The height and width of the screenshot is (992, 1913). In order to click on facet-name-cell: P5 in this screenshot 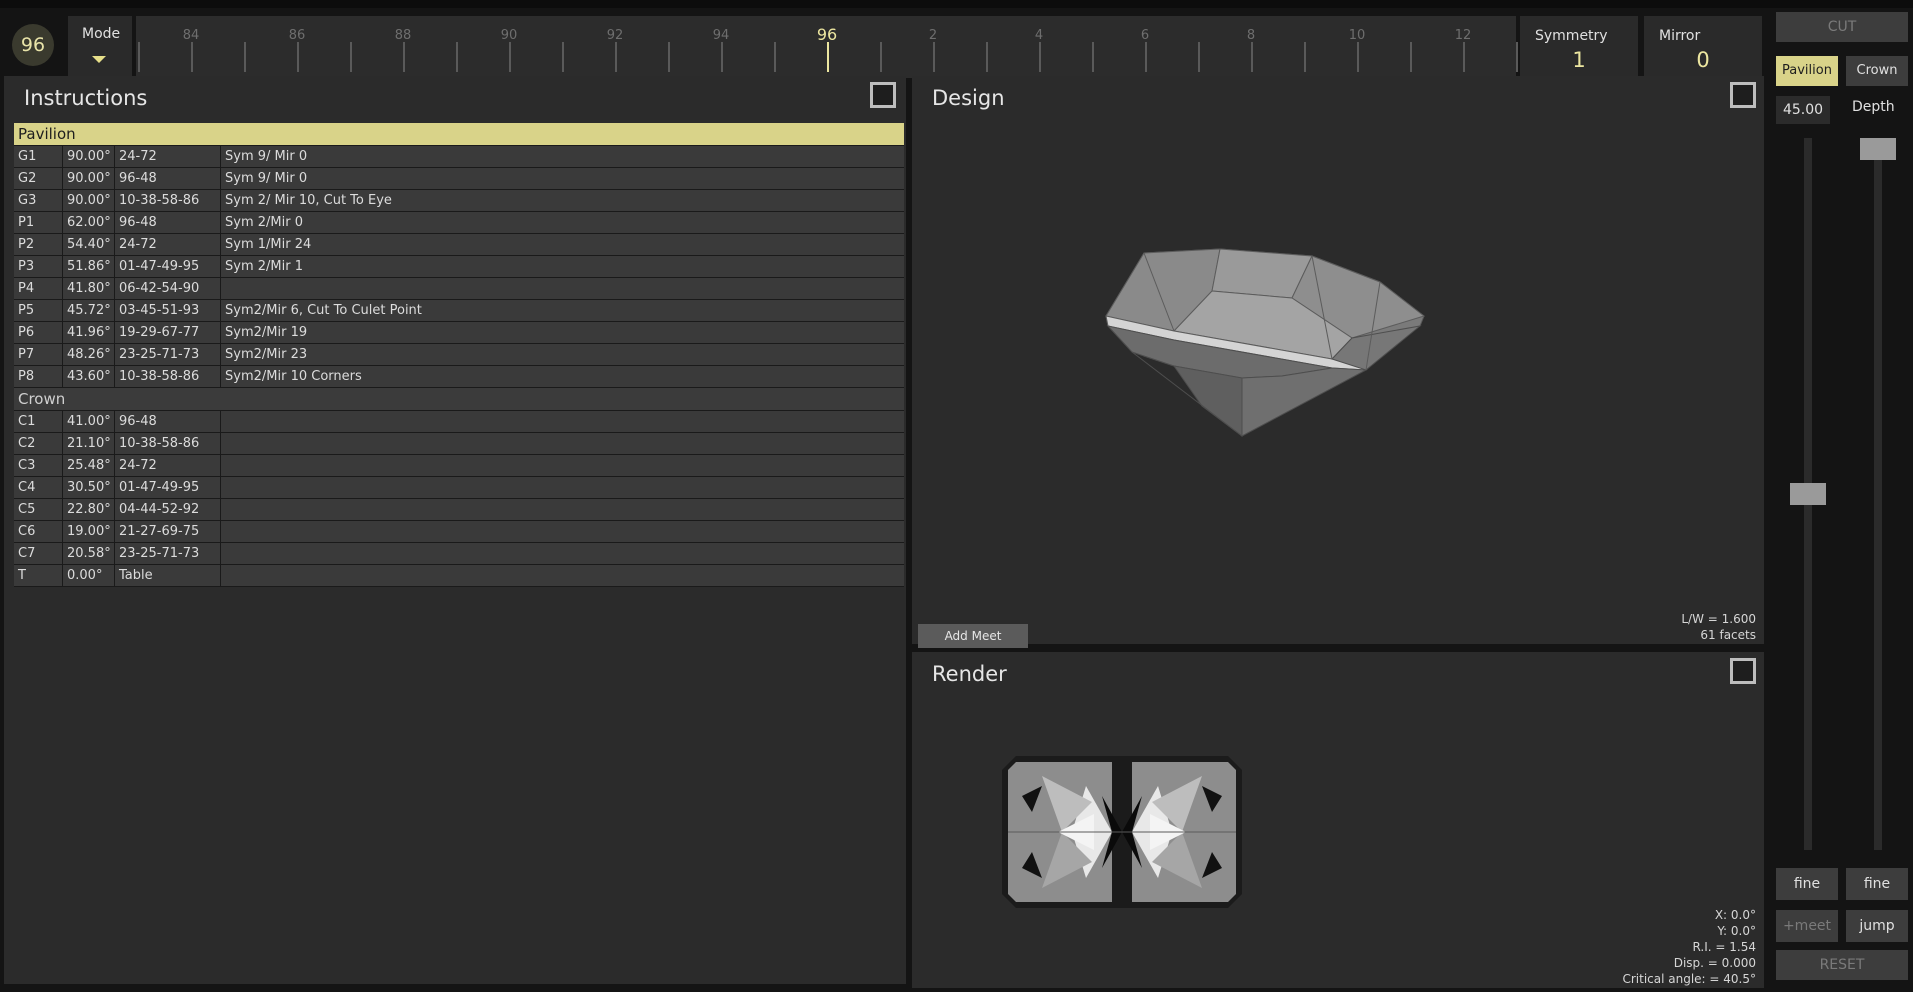, I will do `click(38, 310)`.